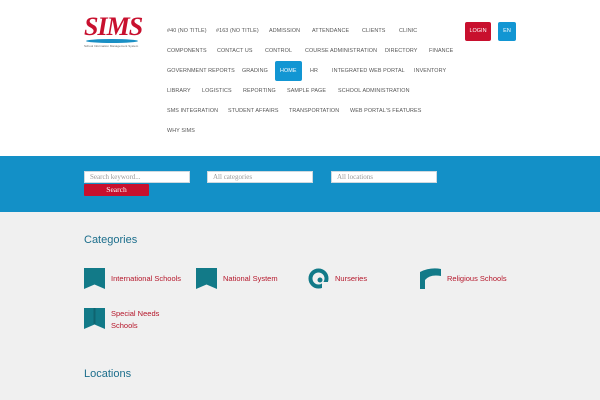  I want to click on nav-item-163: #163 (NO TITLE), so click(237, 31).